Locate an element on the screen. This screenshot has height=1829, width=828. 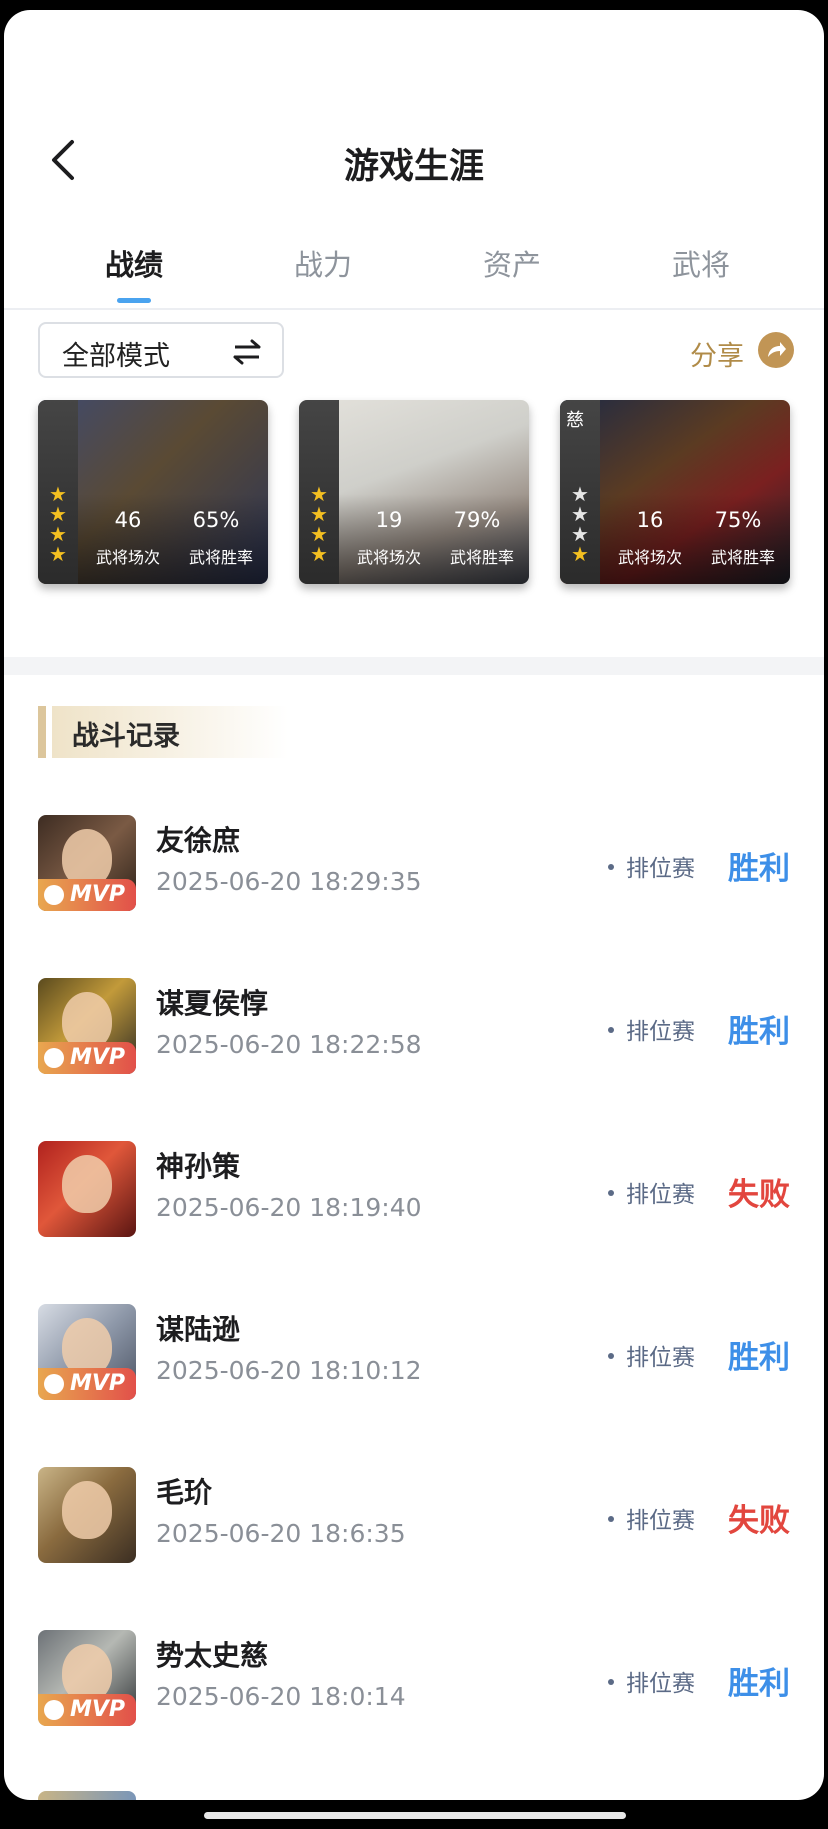
section-title: 战斗记录 is located at coordinates (126, 736).